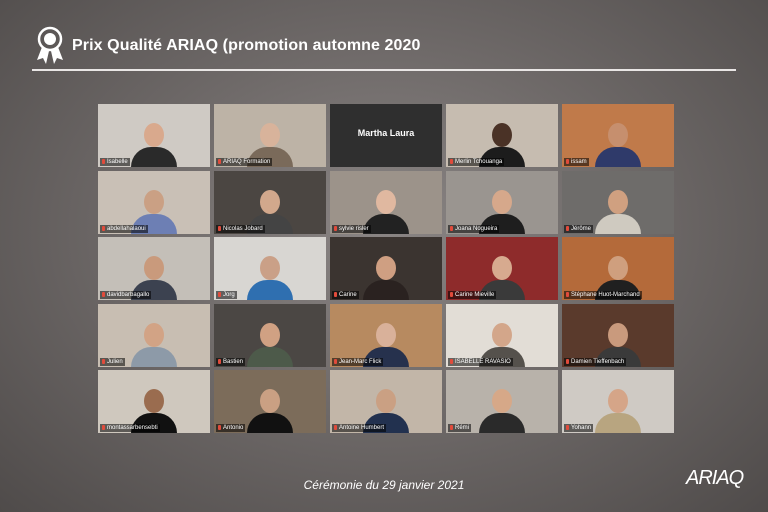 The width and height of the screenshot is (768, 512). I want to click on participant-name-label: ISABELLE RAVASIO, so click(480, 361).